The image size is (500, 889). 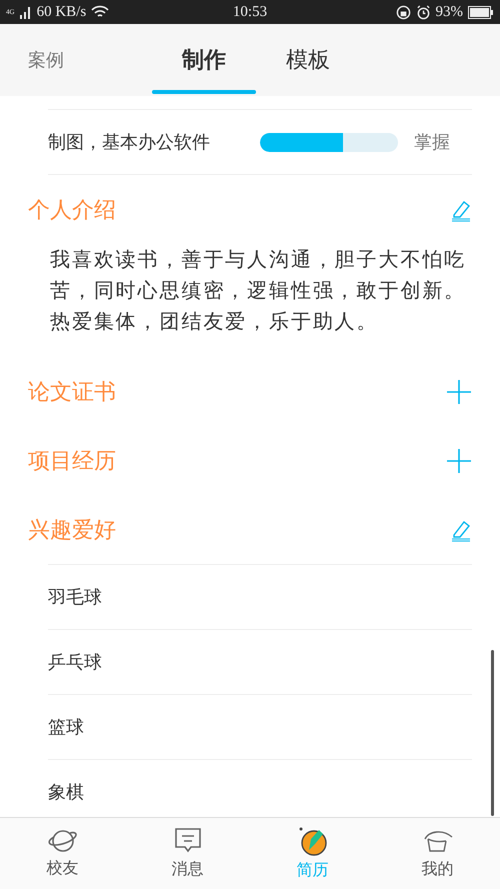 What do you see at coordinates (26, 12) in the screenshot?
I see `signal-icon` at bounding box center [26, 12].